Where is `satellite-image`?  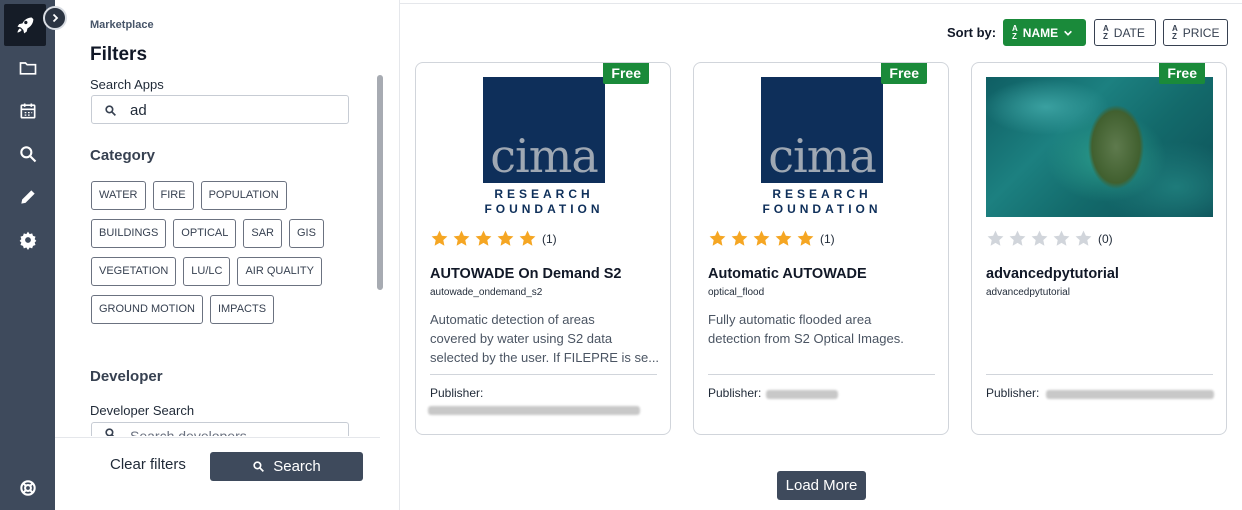
satellite-image is located at coordinates (1099, 147).